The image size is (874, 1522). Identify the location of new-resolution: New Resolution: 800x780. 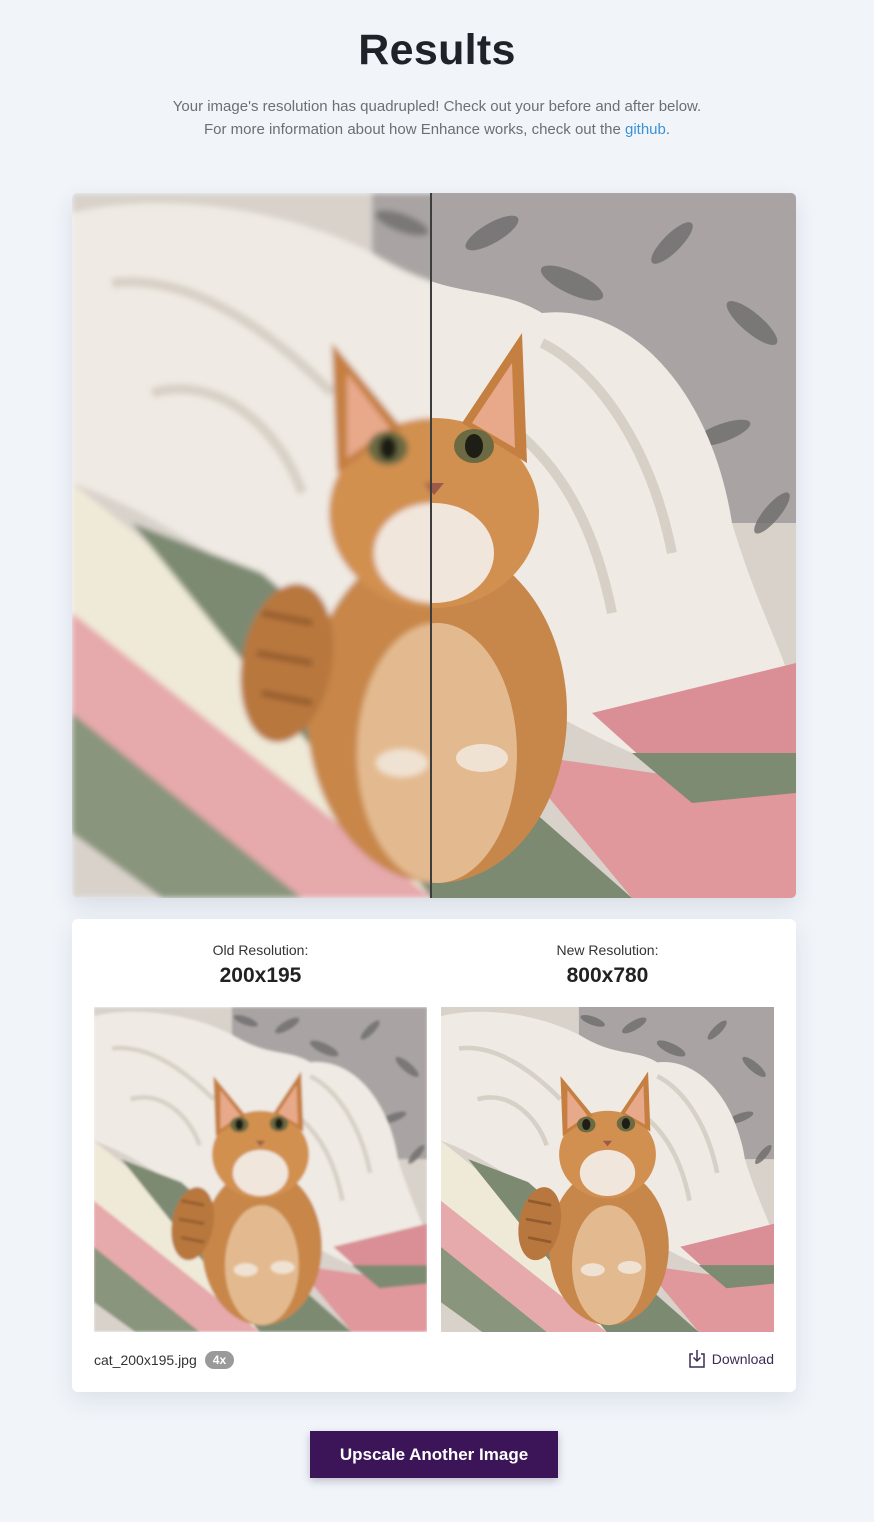
(607, 953).